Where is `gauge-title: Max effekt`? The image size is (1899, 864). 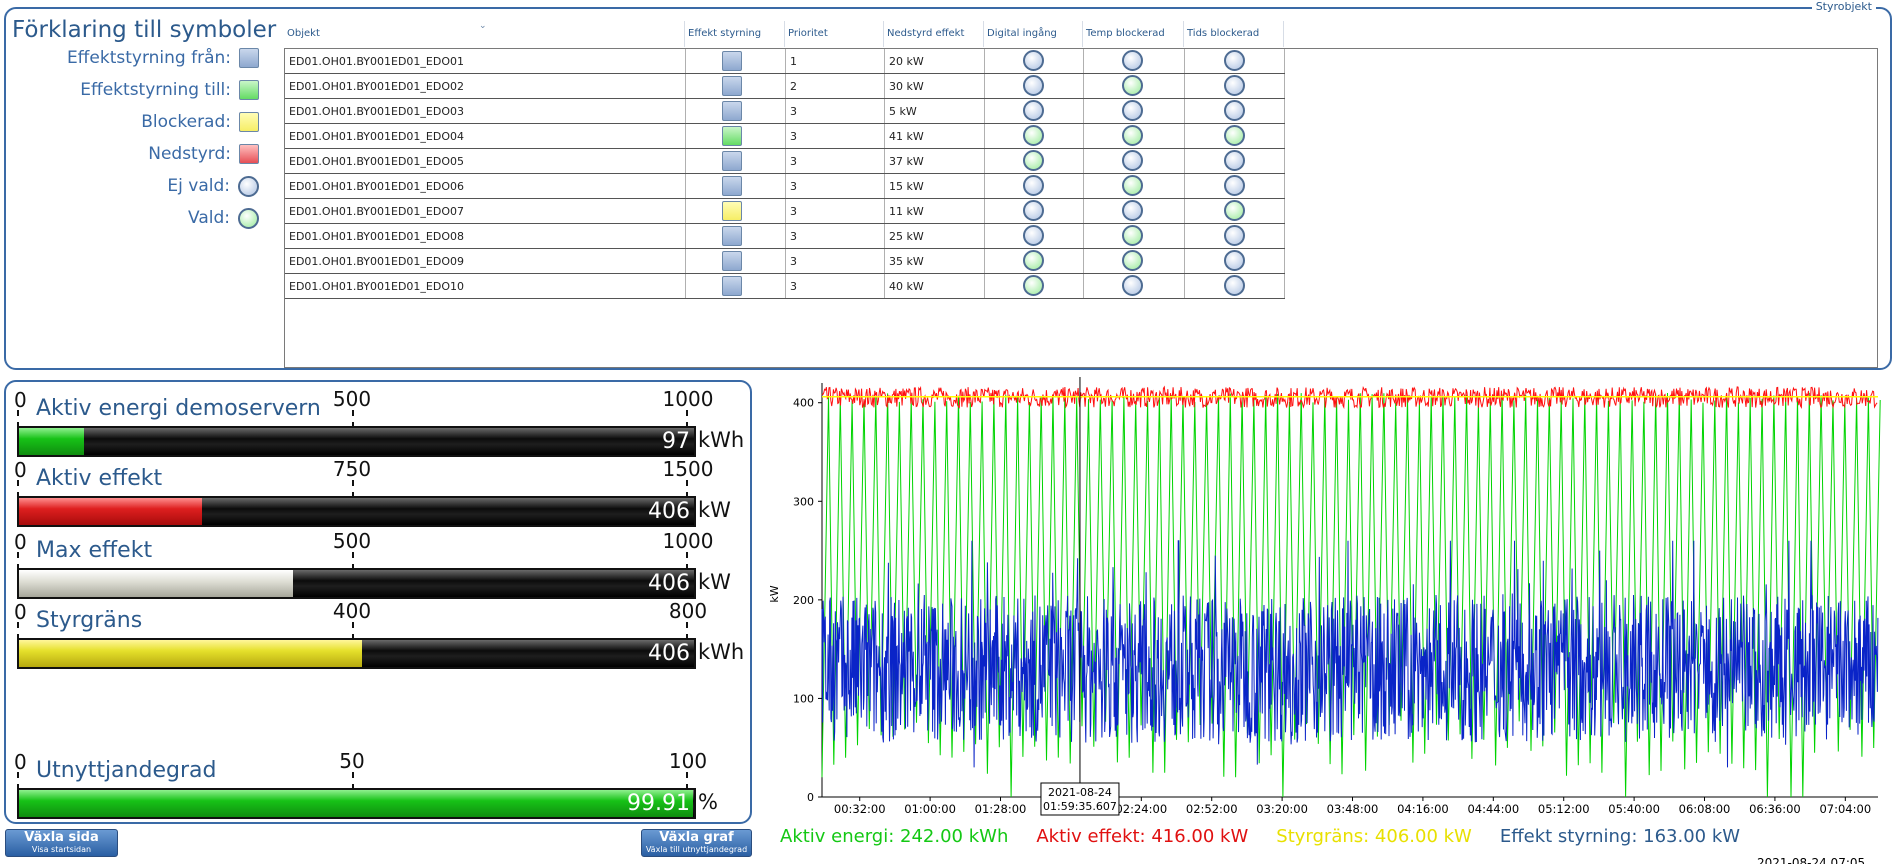
gauge-title: Max effekt is located at coordinates (94, 550).